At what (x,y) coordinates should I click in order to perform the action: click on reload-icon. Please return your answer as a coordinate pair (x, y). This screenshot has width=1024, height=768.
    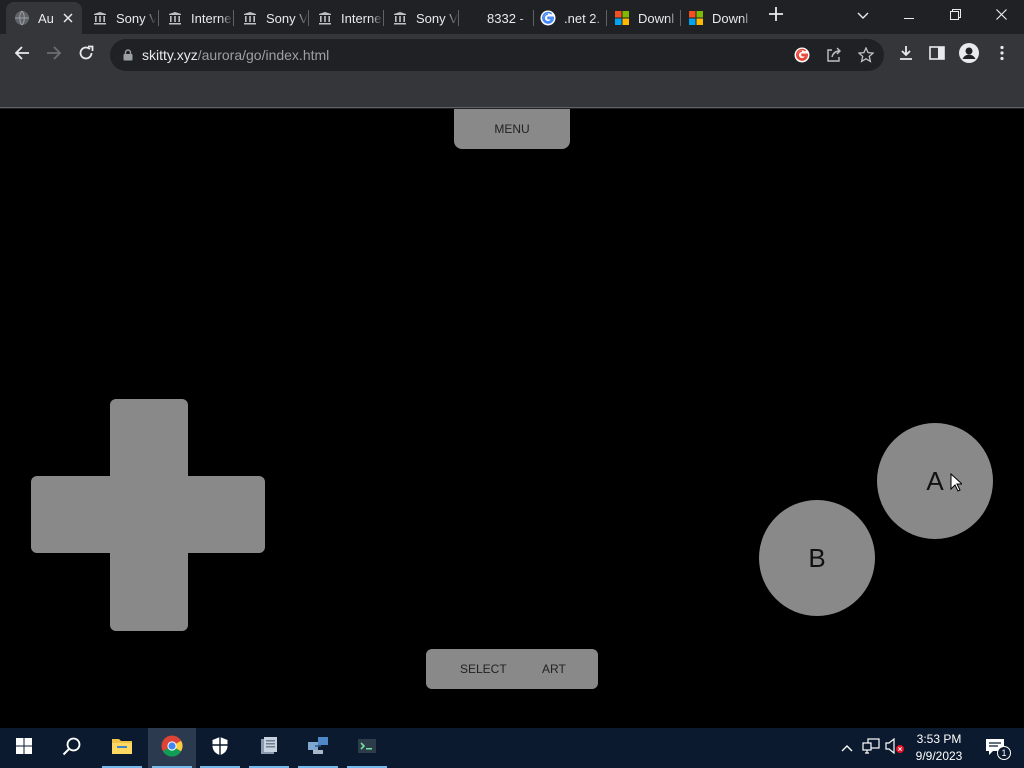
    Looking at the image, I should click on (86, 55).